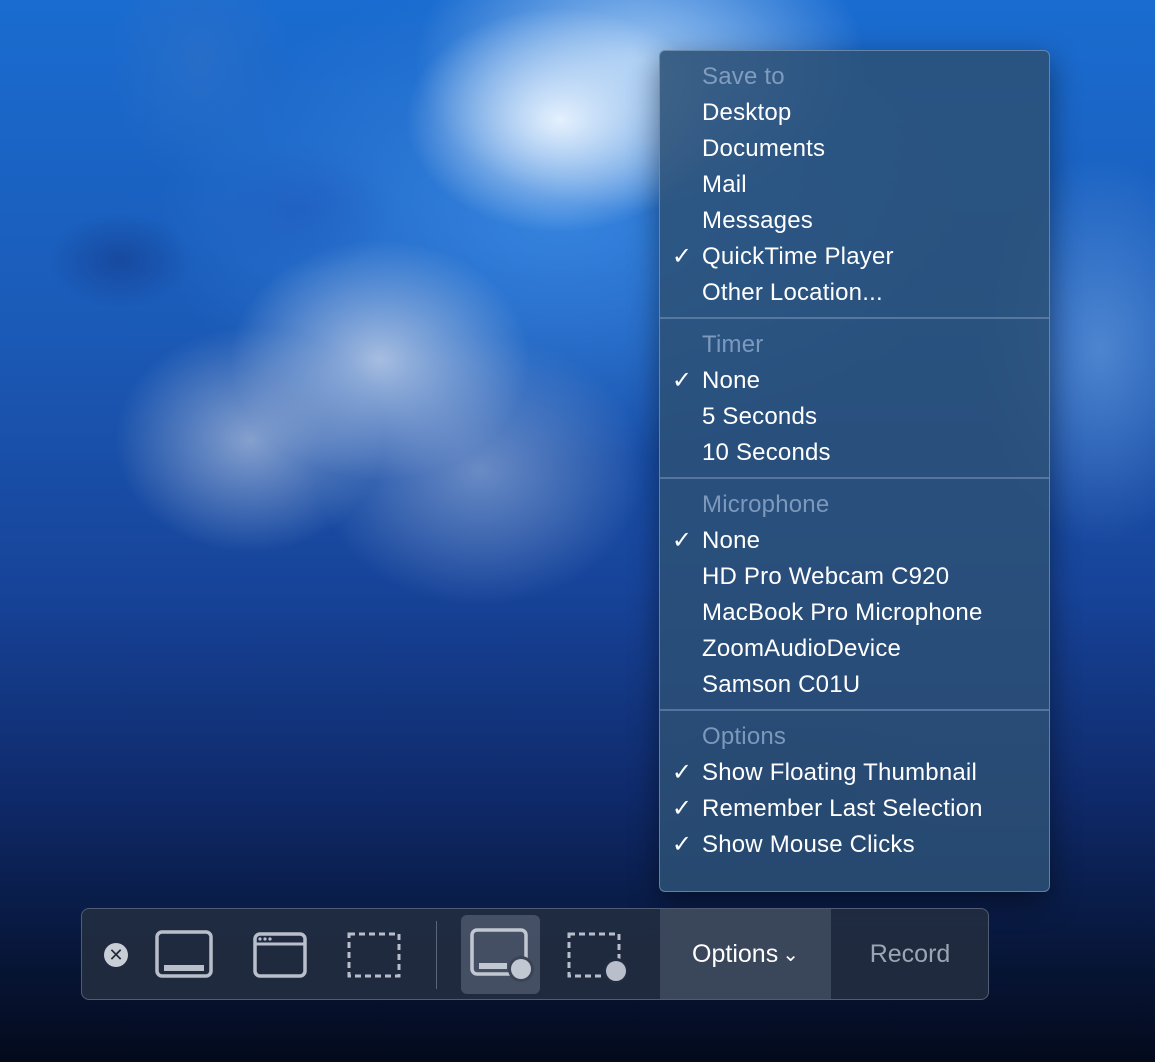 The image size is (1155, 1062). I want to click on options-button: Options ⌄, so click(745, 954).